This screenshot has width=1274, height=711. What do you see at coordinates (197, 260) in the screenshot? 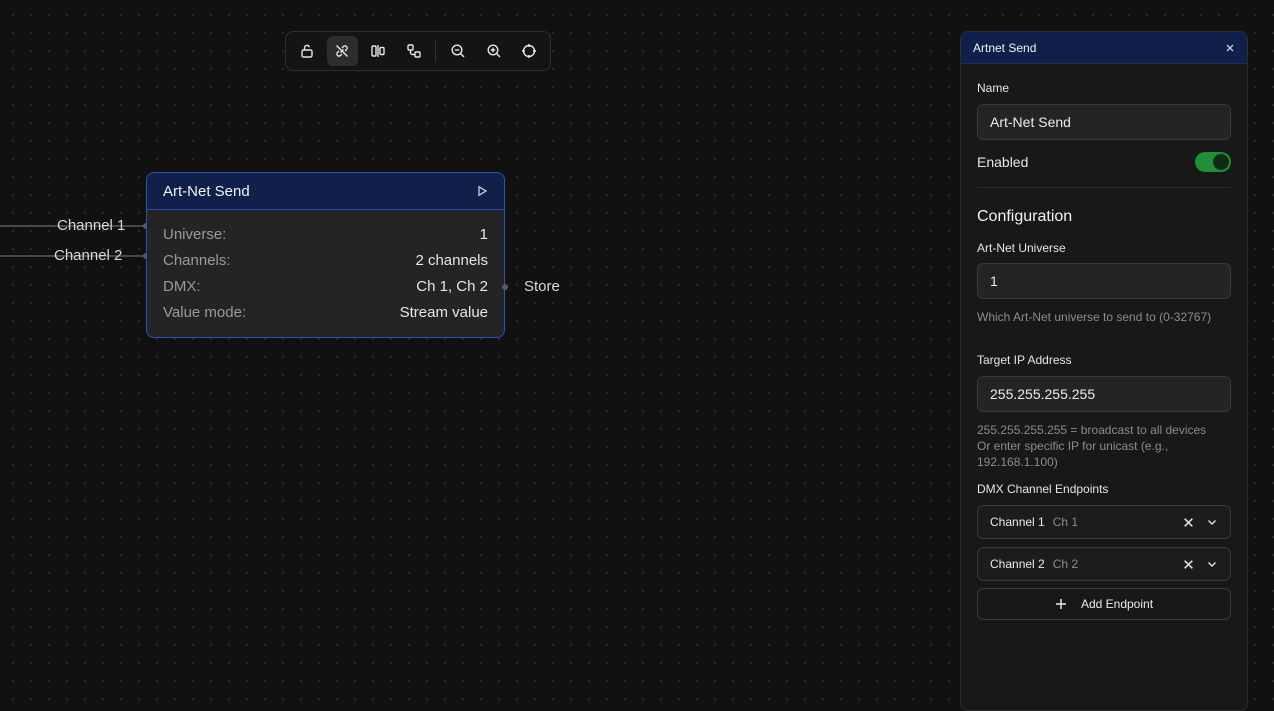
I see `node-row-key: Channels:` at bounding box center [197, 260].